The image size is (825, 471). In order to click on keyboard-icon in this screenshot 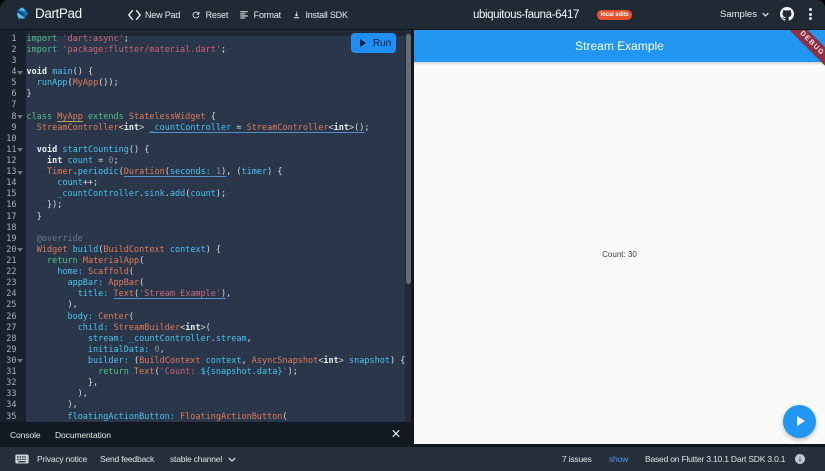, I will do `click(22, 459)`.